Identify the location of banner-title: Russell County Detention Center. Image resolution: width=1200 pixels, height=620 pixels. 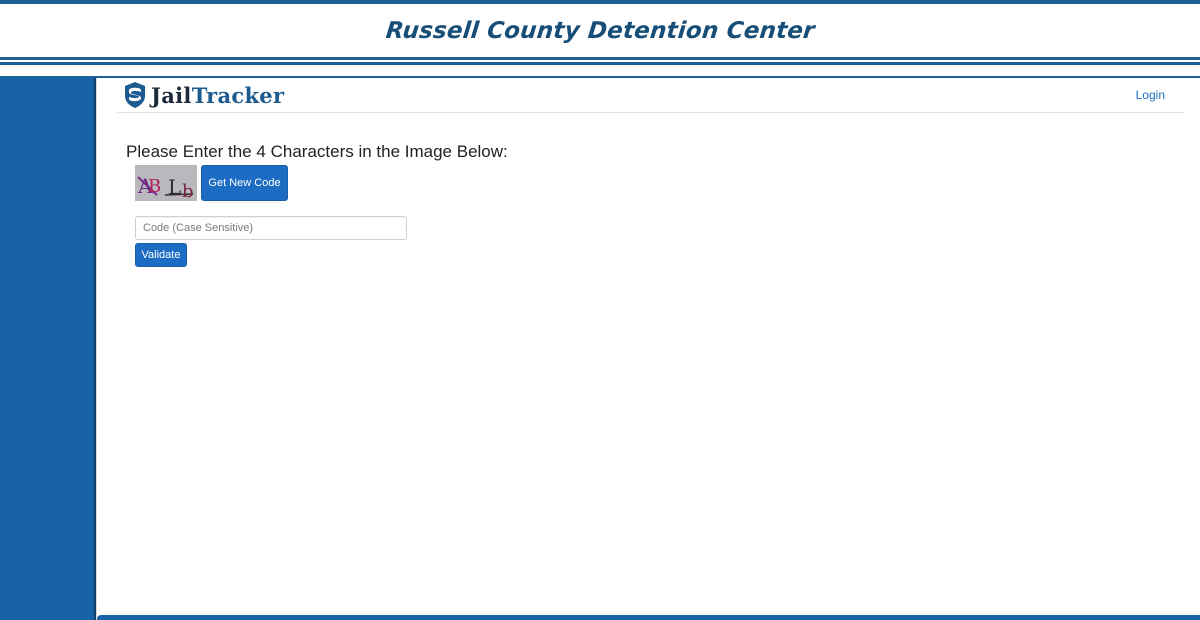
(600, 30).